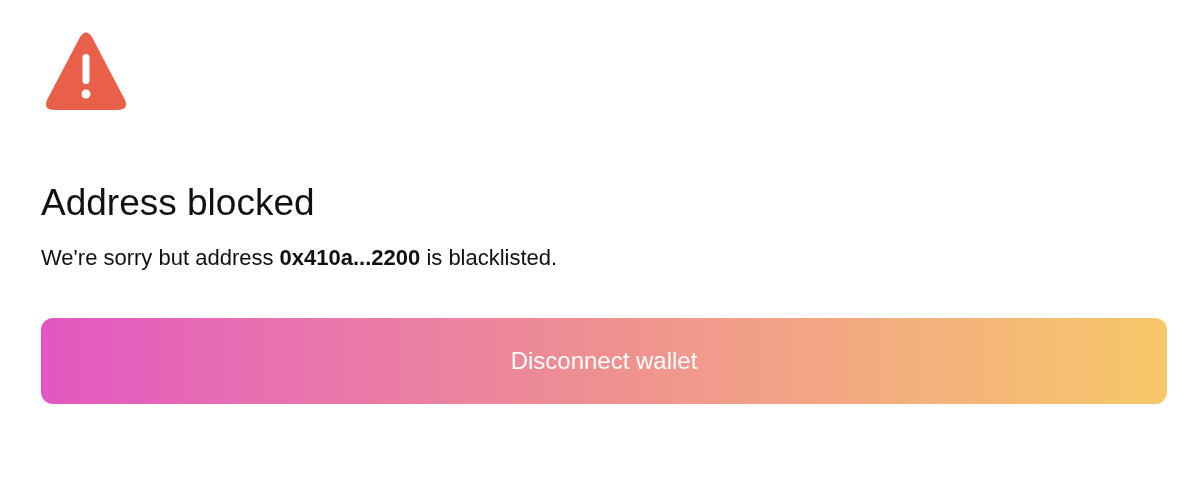 Image resolution: width=1199 pixels, height=481 pixels. I want to click on alert-title: Address blocked, so click(178, 203).